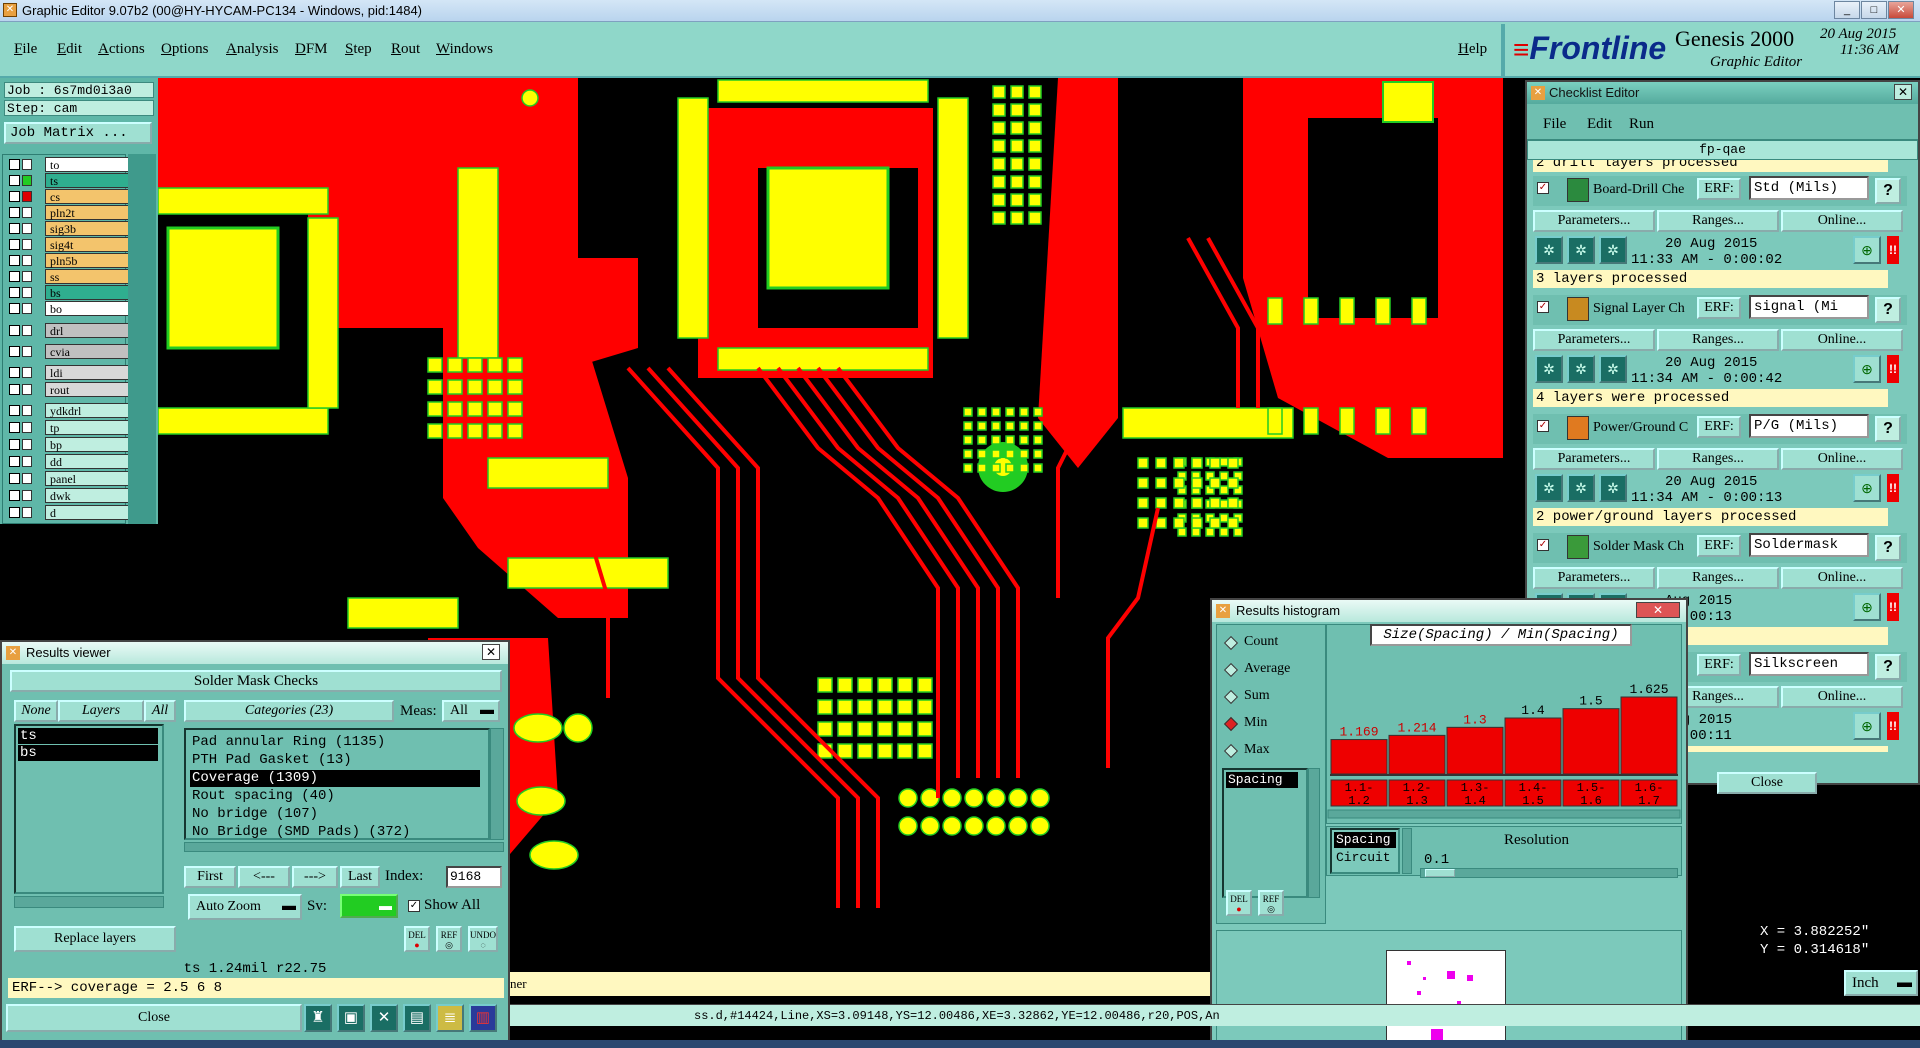 The height and width of the screenshot is (1048, 1920). Describe the element at coordinates (89, 902) in the screenshot. I see `layer-list-scrollbar` at that location.